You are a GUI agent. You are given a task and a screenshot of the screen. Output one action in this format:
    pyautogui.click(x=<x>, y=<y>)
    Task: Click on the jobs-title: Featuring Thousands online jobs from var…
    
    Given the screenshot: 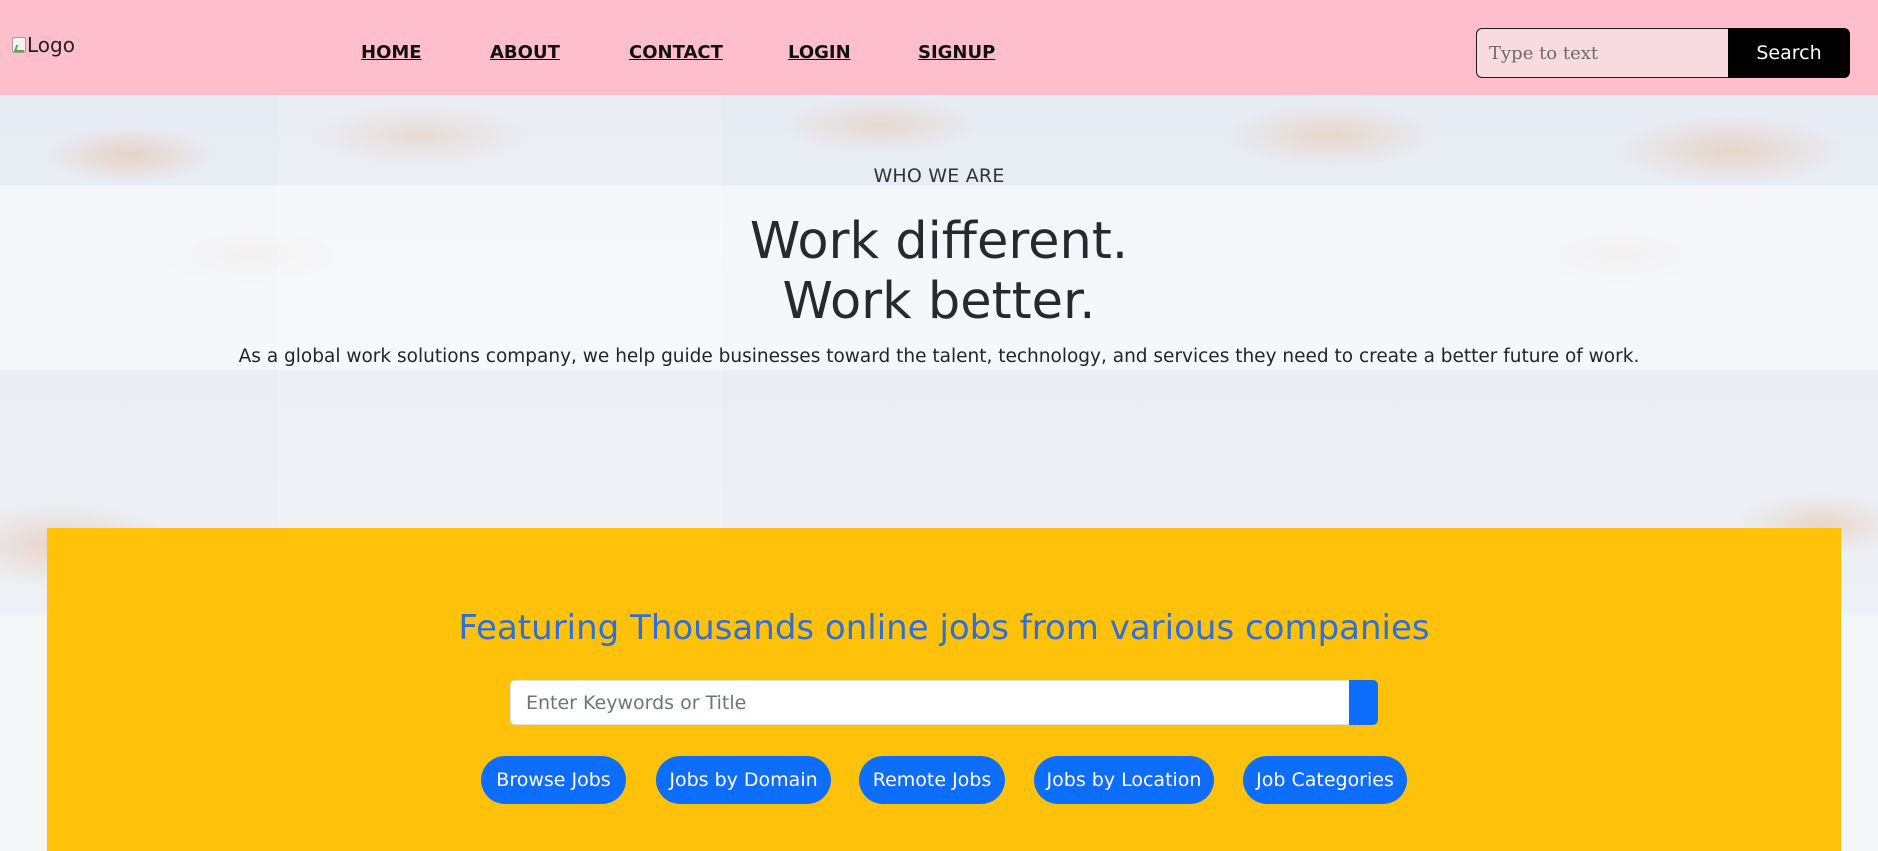 What is the action you would take?
    pyautogui.click(x=944, y=628)
    